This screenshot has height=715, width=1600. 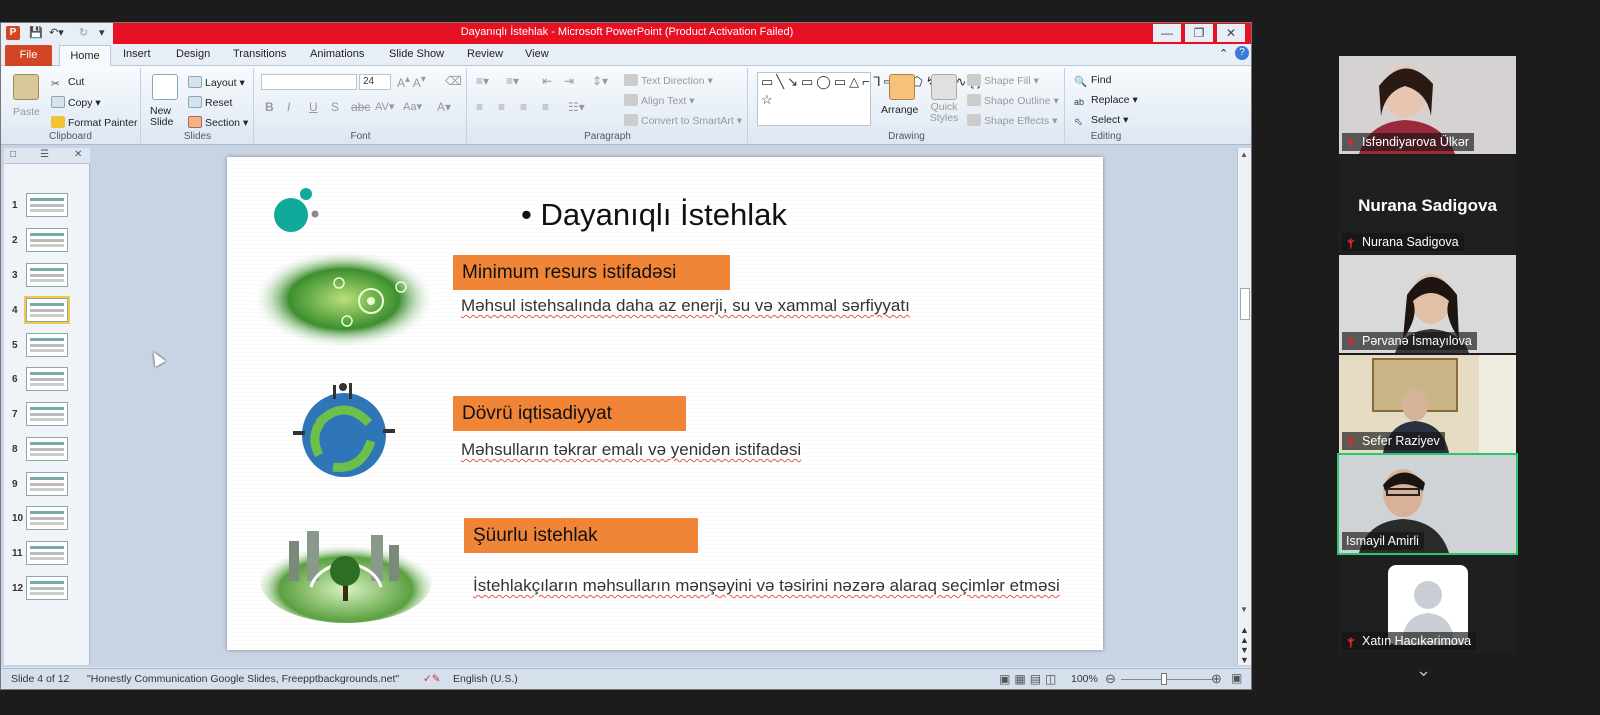 I want to click on item-1-title: Minimum resurs istifadəsi, so click(x=591, y=272).